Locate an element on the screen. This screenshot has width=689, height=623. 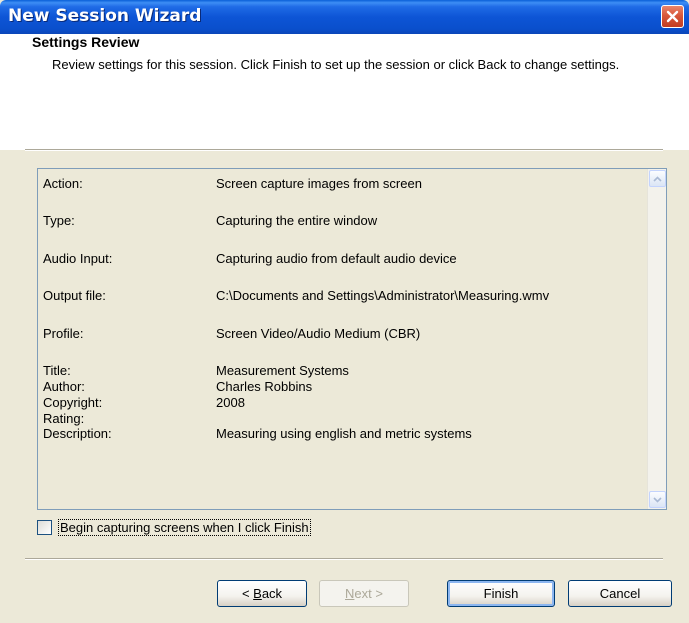
title-label: Title: is located at coordinates (57, 370).